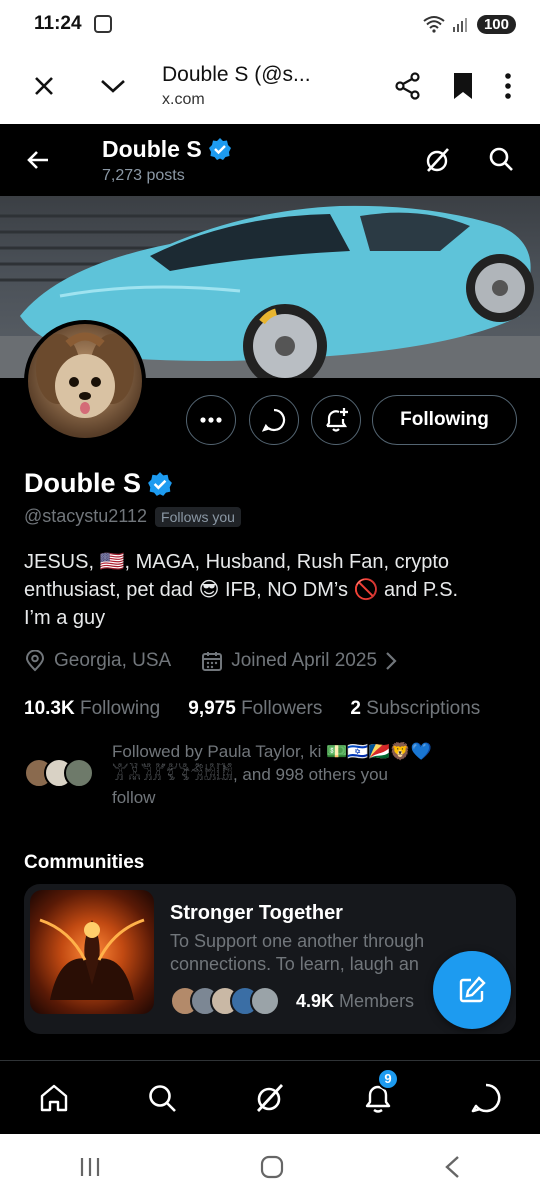 The image size is (540, 1200). I want to click on more-horiz-icon, so click(211, 420).